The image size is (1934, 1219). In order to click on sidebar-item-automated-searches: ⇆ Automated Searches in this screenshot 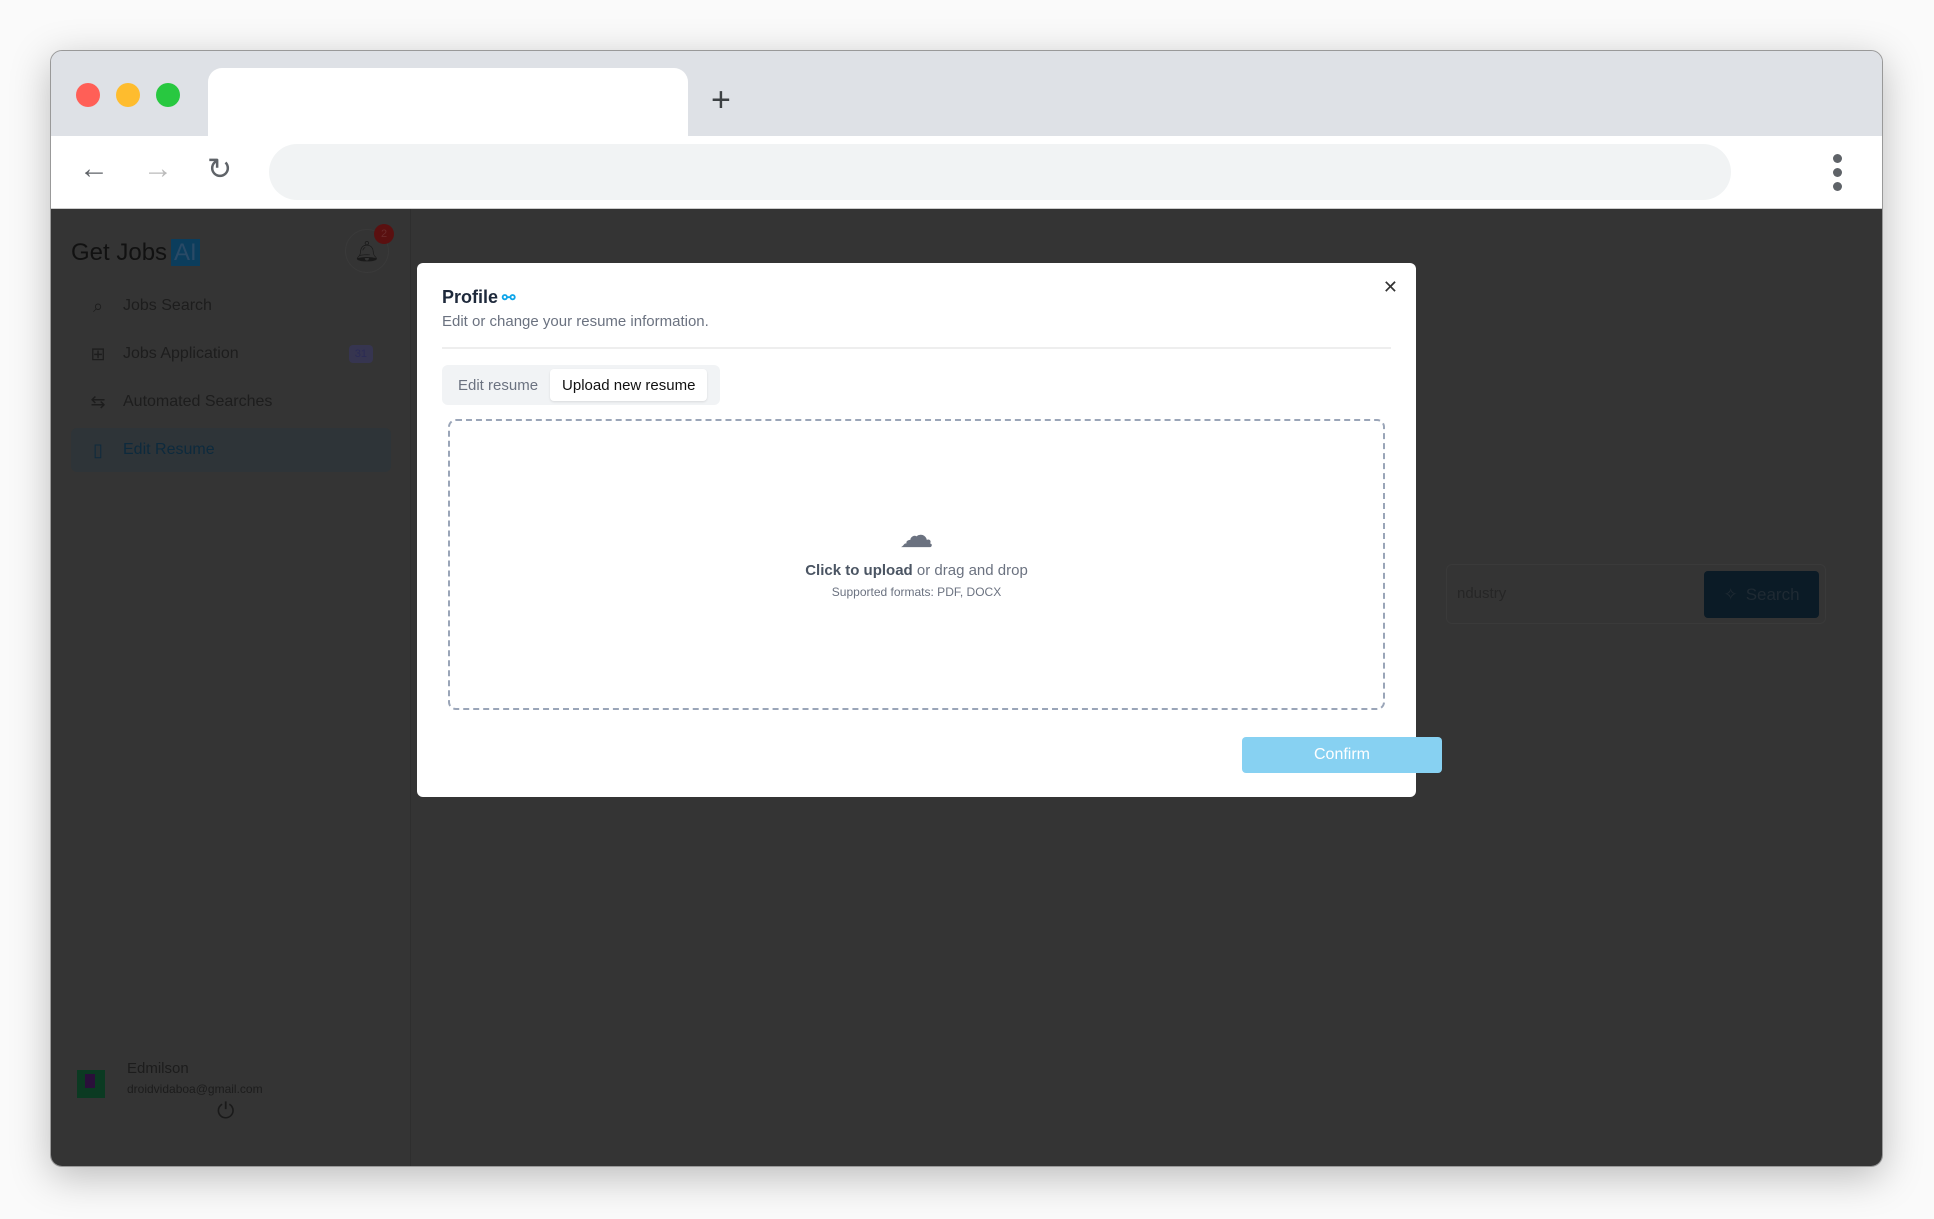, I will do `click(231, 402)`.